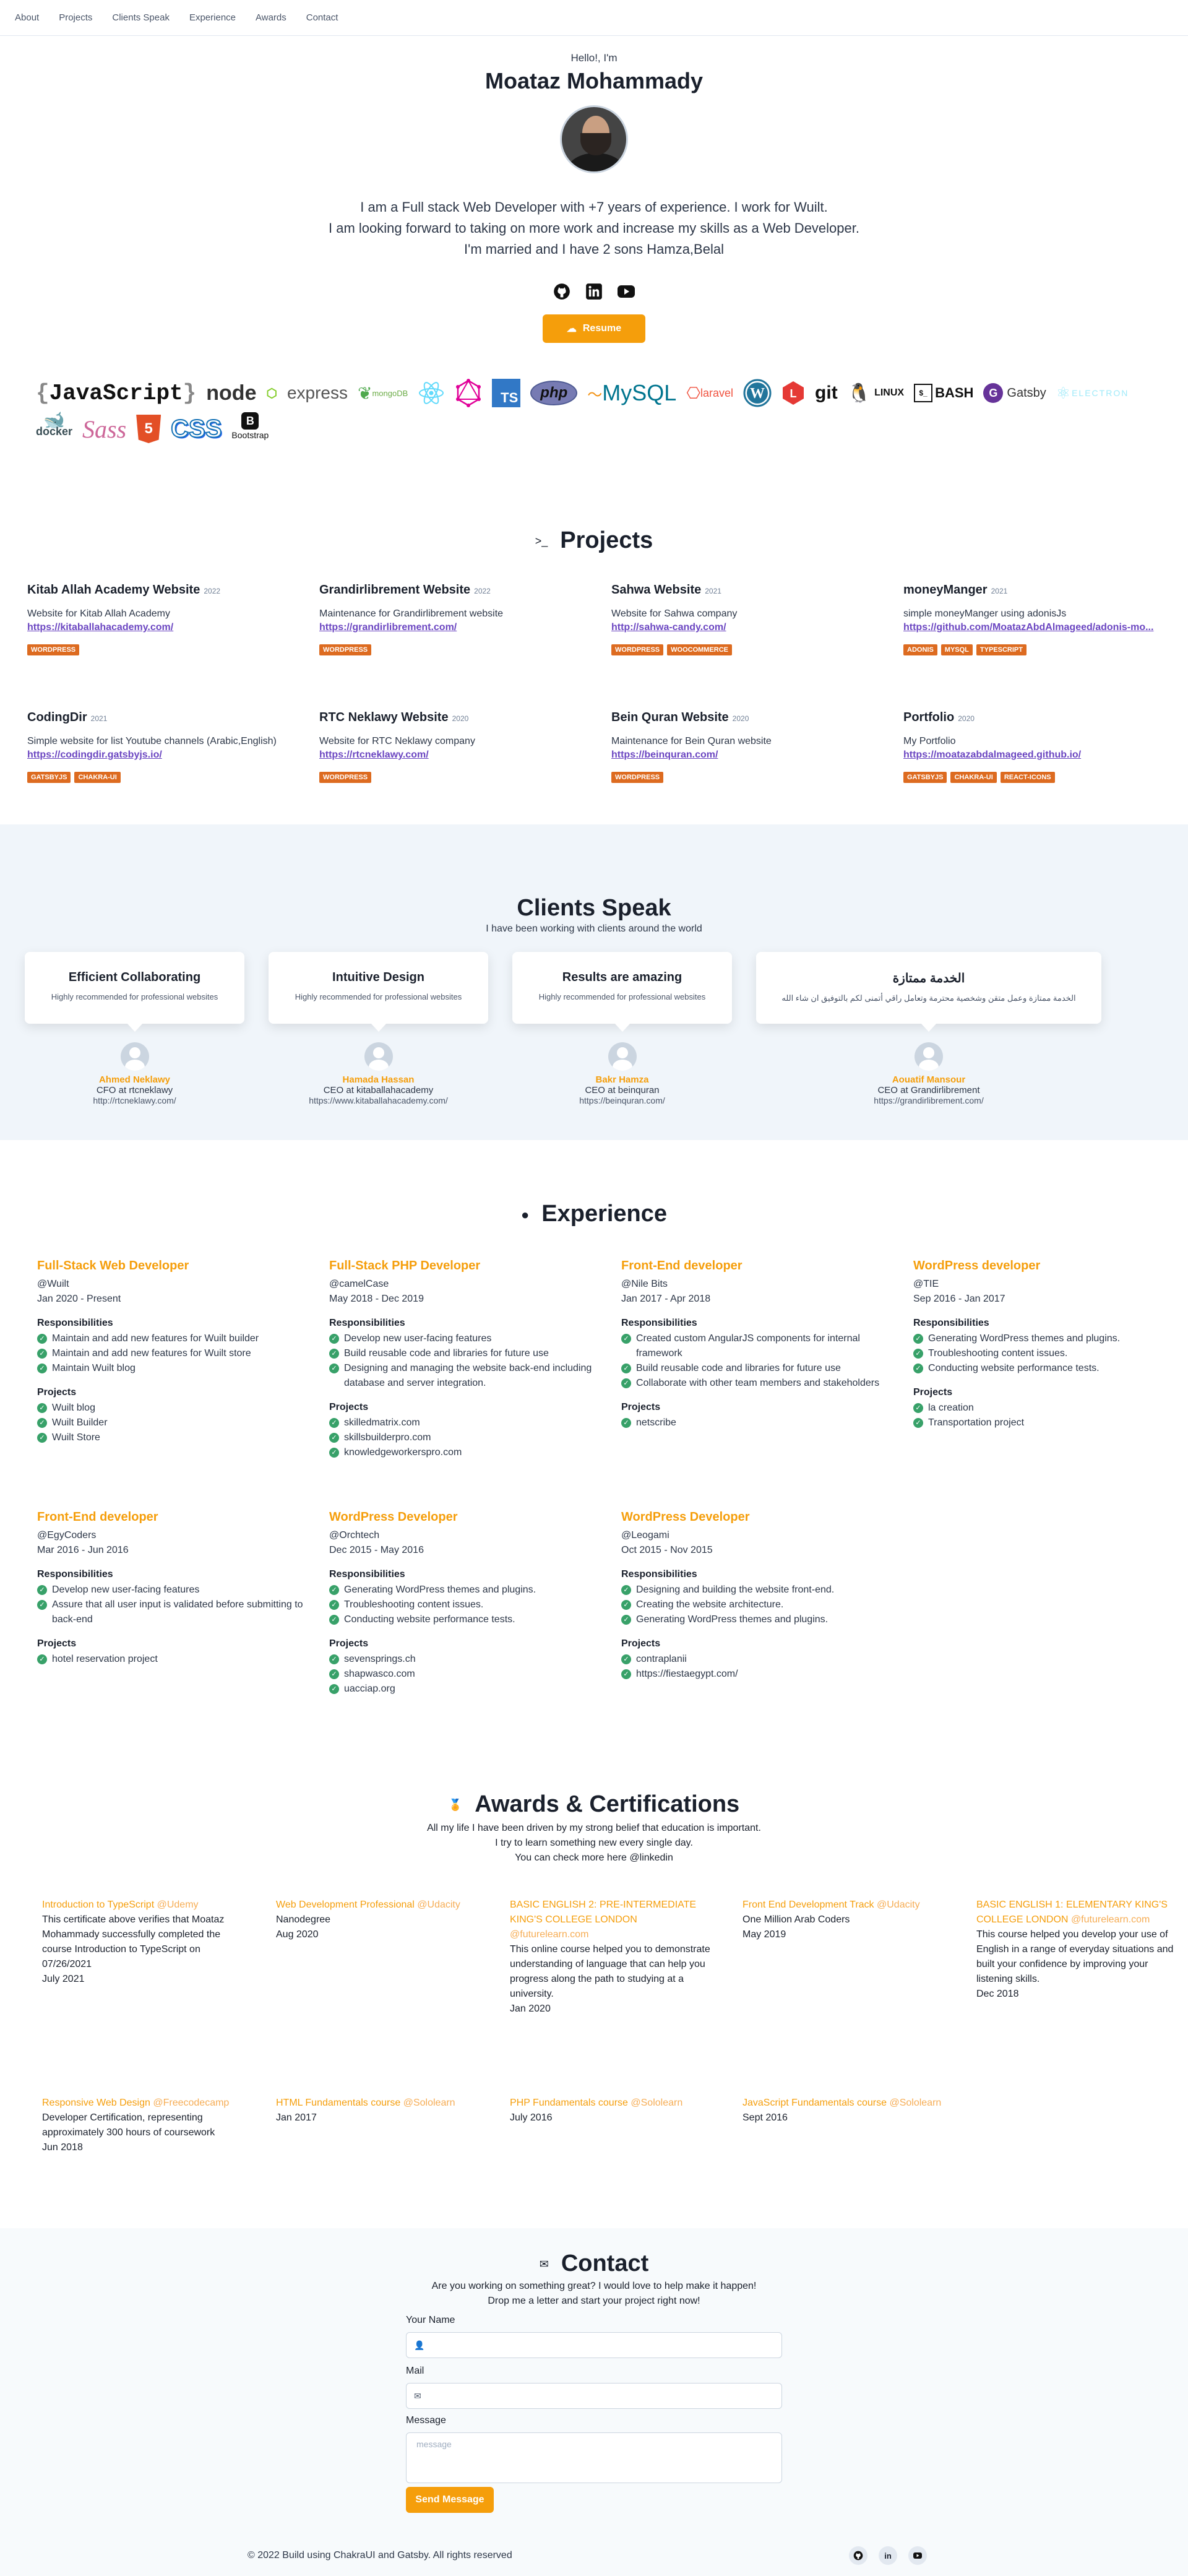 The width and height of the screenshot is (1188, 2576). I want to click on project-description: Maintenance for Grandirlibrement website, so click(412, 613).